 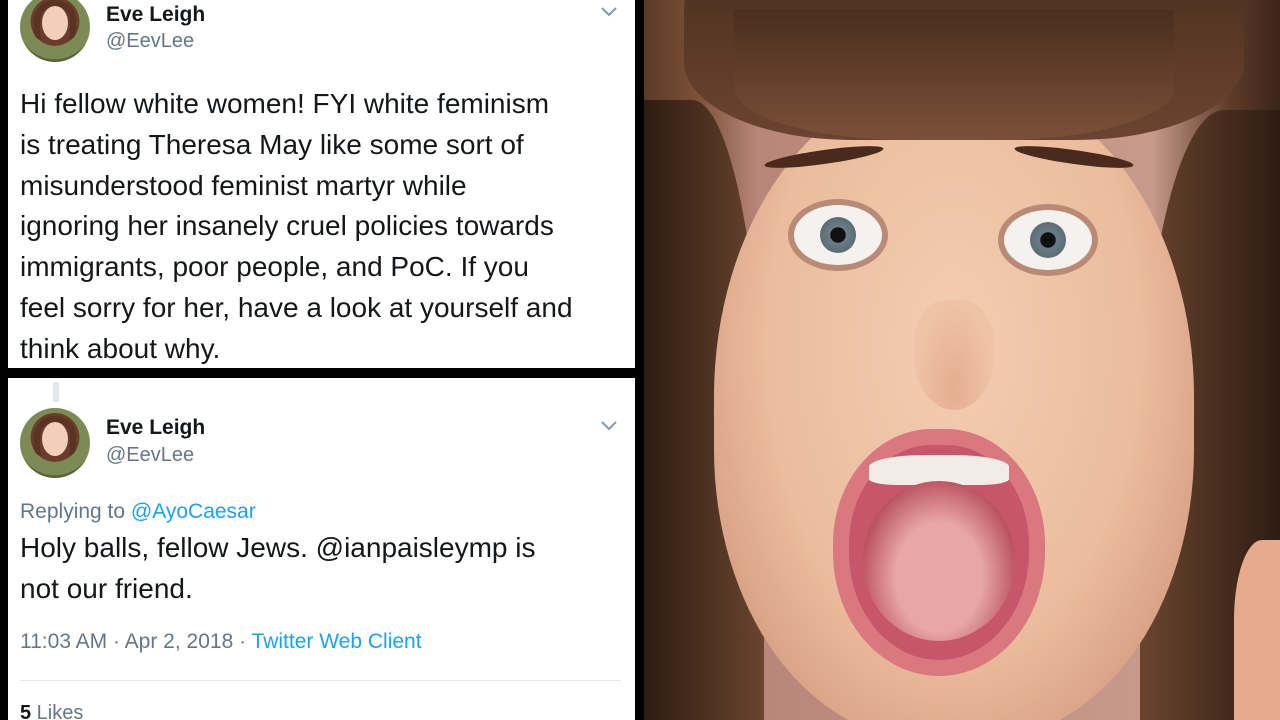 What do you see at coordinates (1257, 630) in the screenshot?
I see `hand` at bounding box center [1257, 630].